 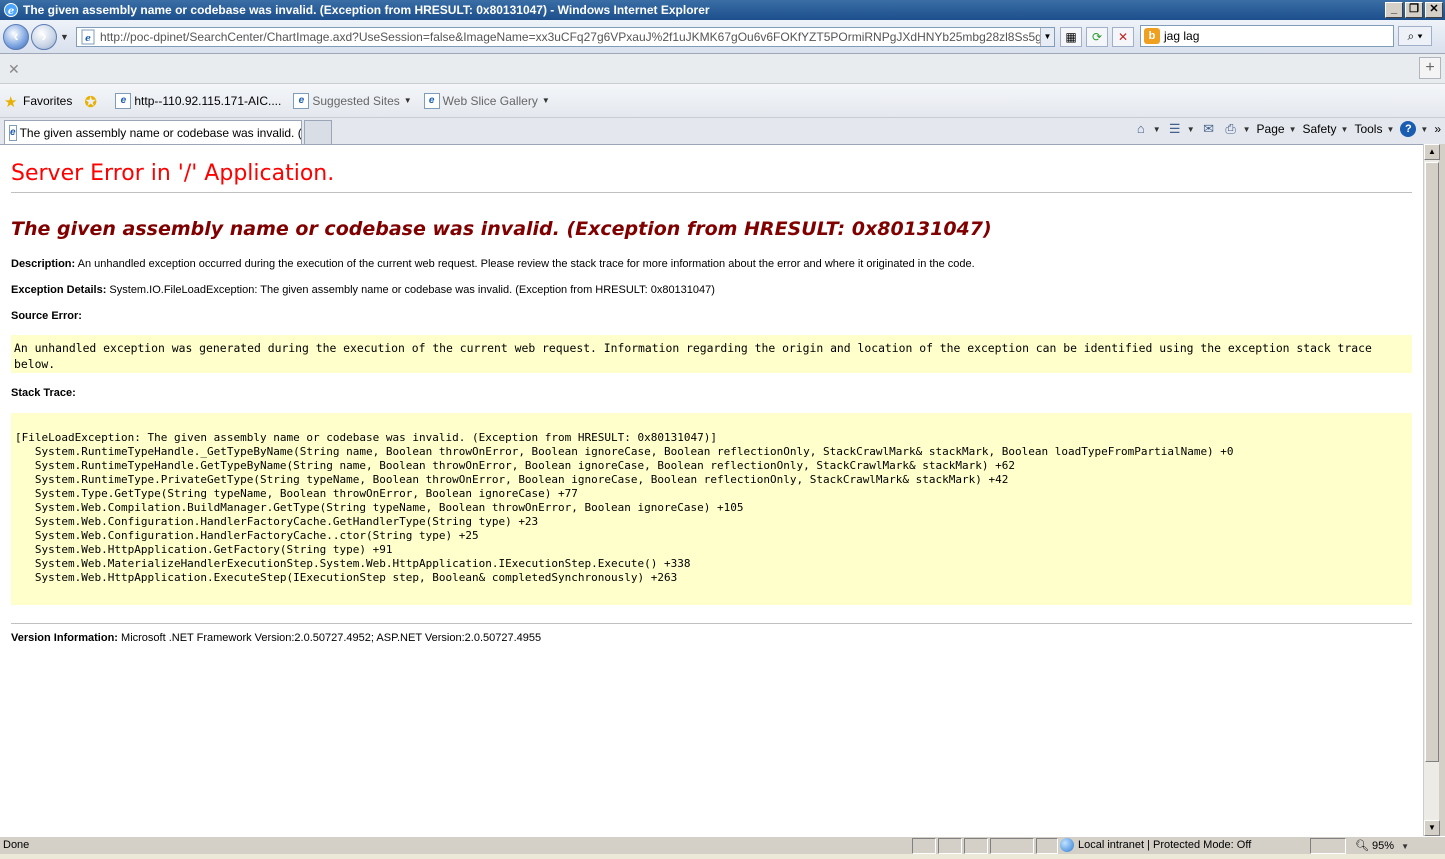 What do you see at coordinates (1432, 828) in the screenshot?
I see `scroll-down-icon: ▼` at bounding box center [1432, 828].